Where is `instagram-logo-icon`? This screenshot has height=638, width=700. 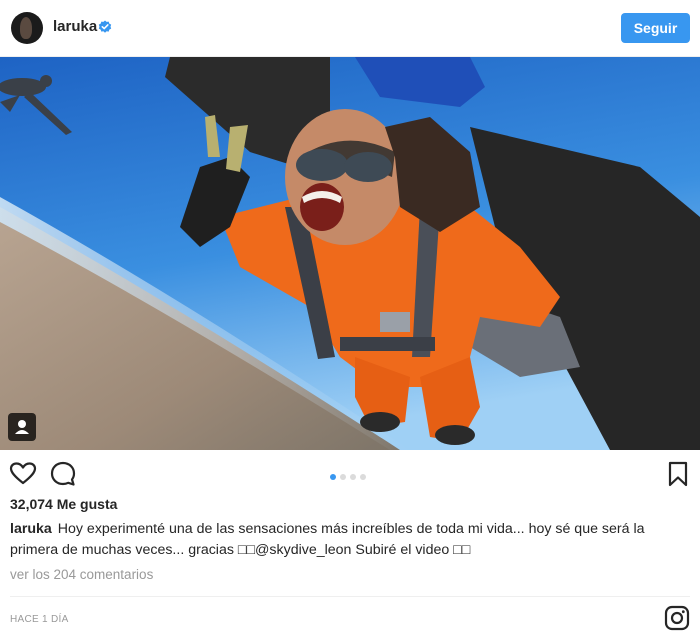 instagram-logo-icon is located at coordinates (677, 618).